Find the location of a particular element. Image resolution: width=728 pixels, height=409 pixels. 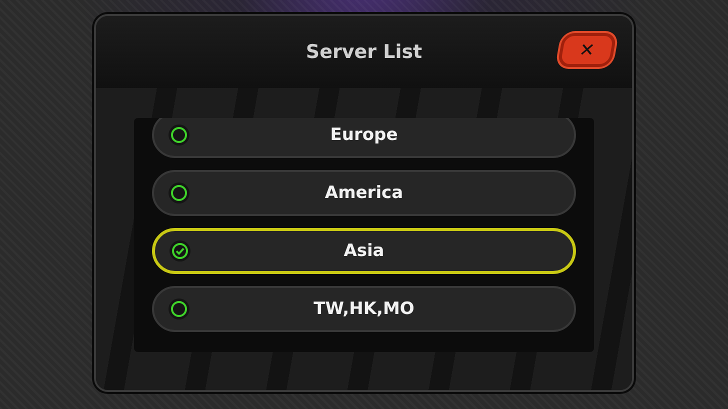

server-option: TW,HK,MO is located at coordinates (364, 309).